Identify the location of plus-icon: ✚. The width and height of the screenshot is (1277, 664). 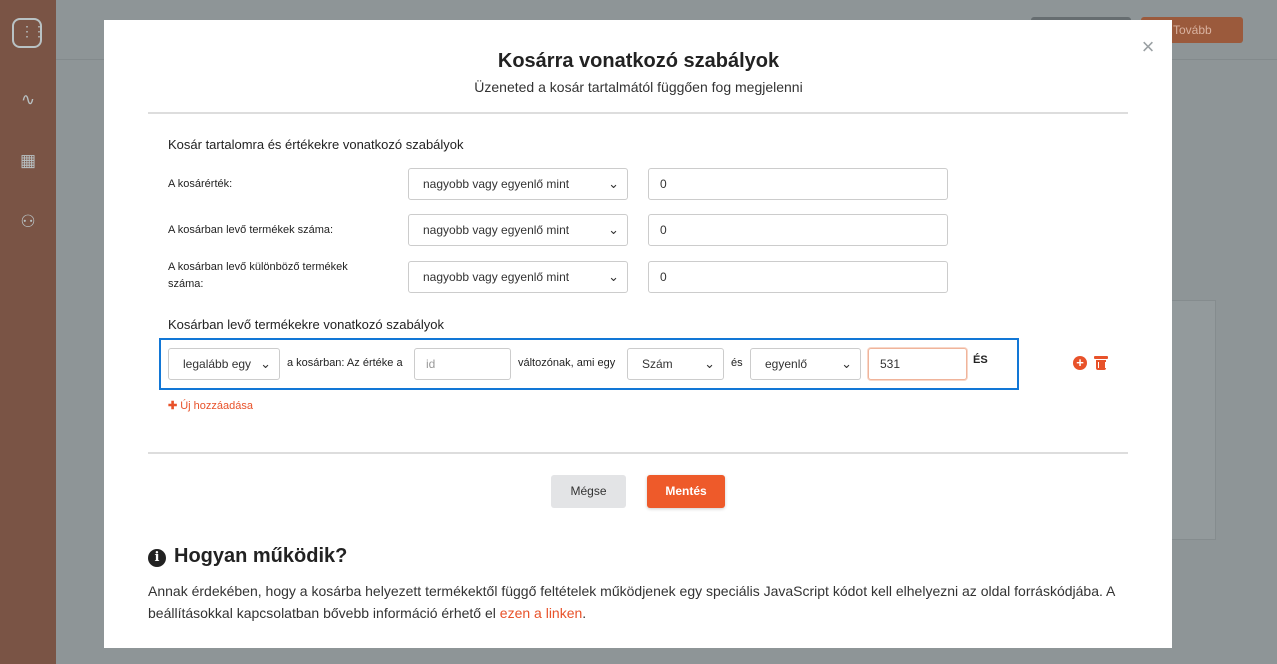
(173, 406).